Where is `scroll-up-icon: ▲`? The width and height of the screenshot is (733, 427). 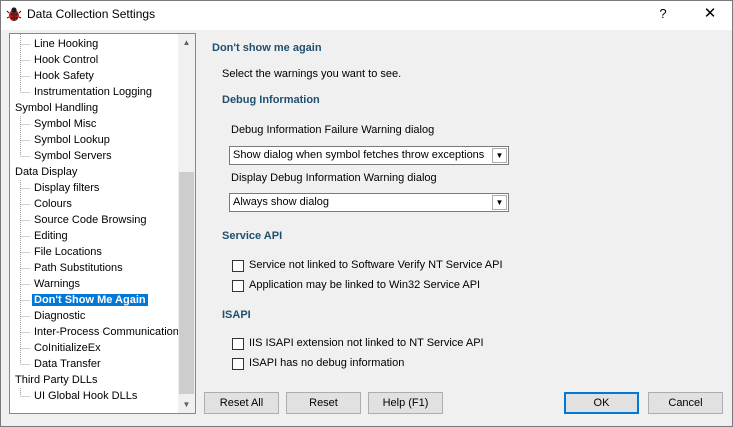
scroll-up-icon: ▲ is located at coordinates (186, 42).